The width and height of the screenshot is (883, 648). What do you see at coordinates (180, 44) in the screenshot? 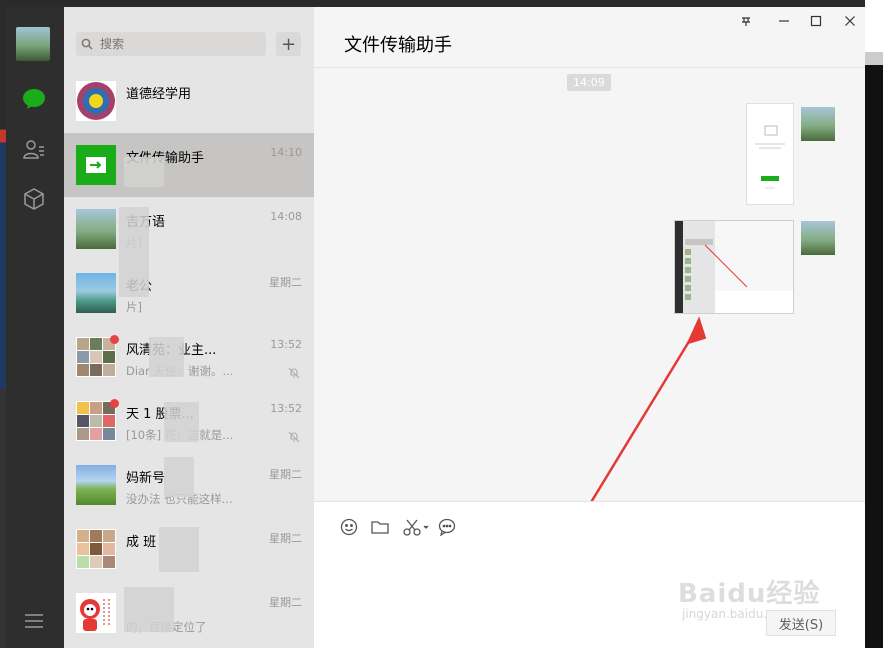
I see `search-input` at bounding box center [180, 44].